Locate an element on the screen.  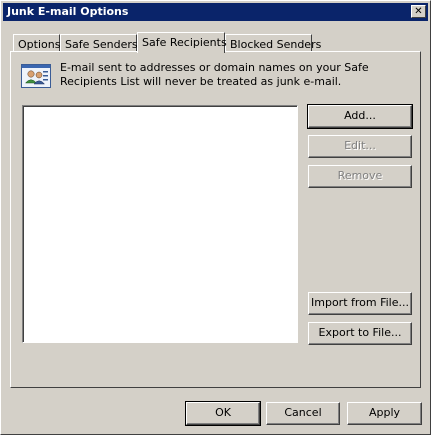
tab-safe-recipients: Safe Recipients is located at coordinates (182, 42).